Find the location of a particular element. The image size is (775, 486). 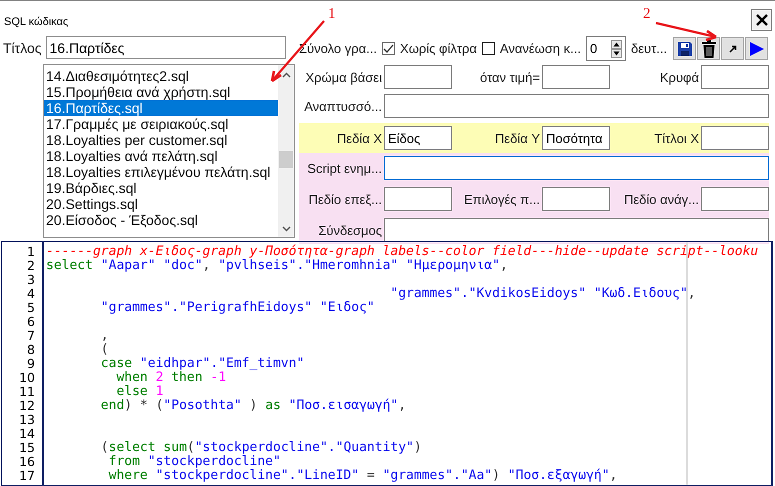

line-number: 14 is located at coordinates (27, 434).